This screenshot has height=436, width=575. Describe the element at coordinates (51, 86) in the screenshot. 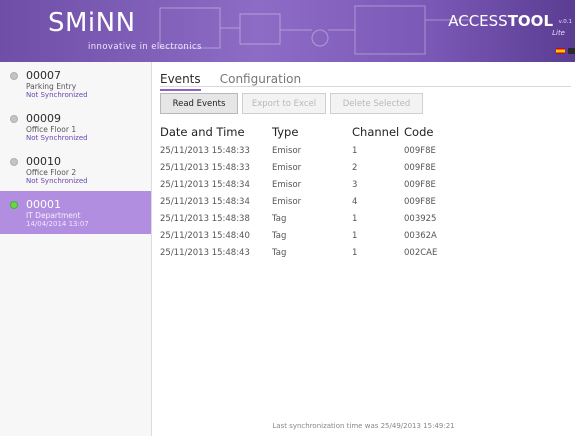

I see `device-name: Parking Entry` at that location.